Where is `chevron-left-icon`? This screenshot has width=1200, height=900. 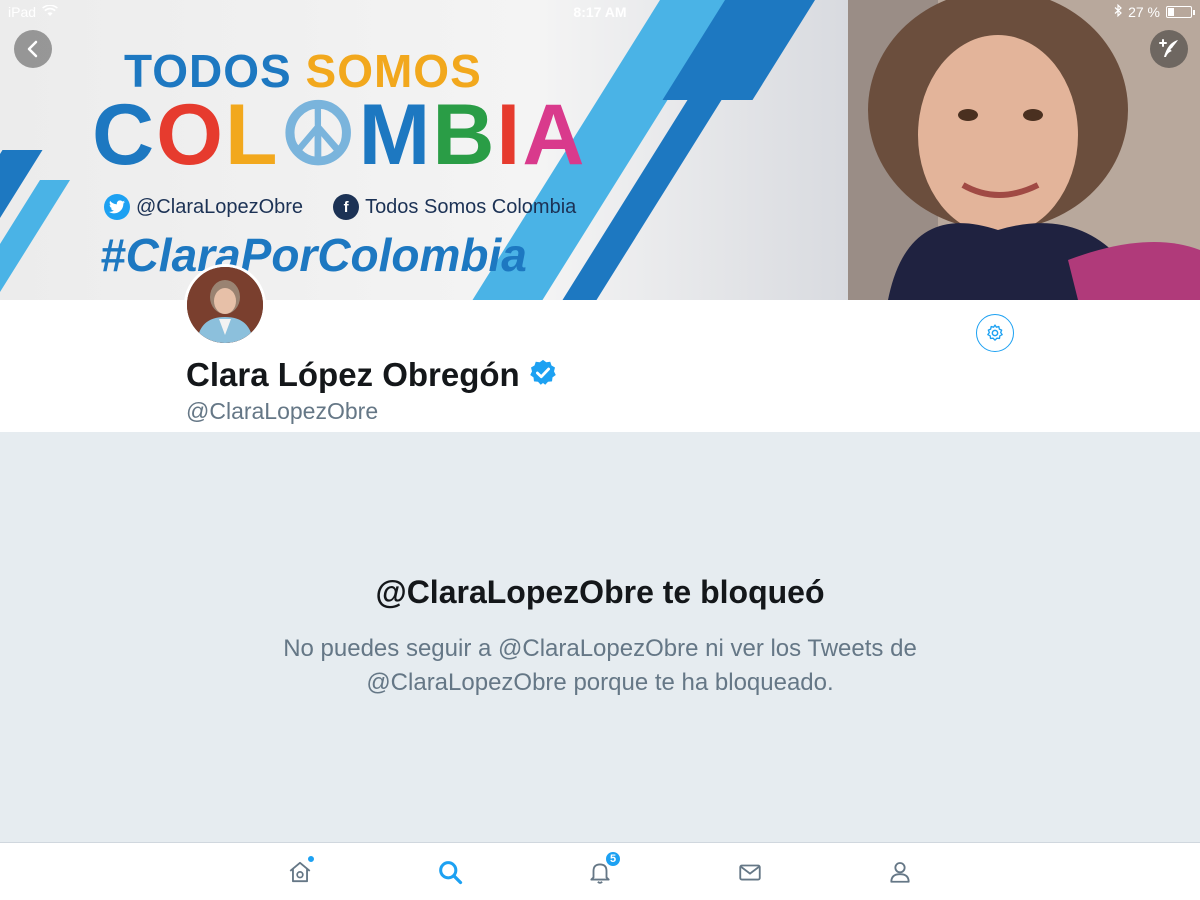
chevron-left-icon is located at coordinates (32, 49).